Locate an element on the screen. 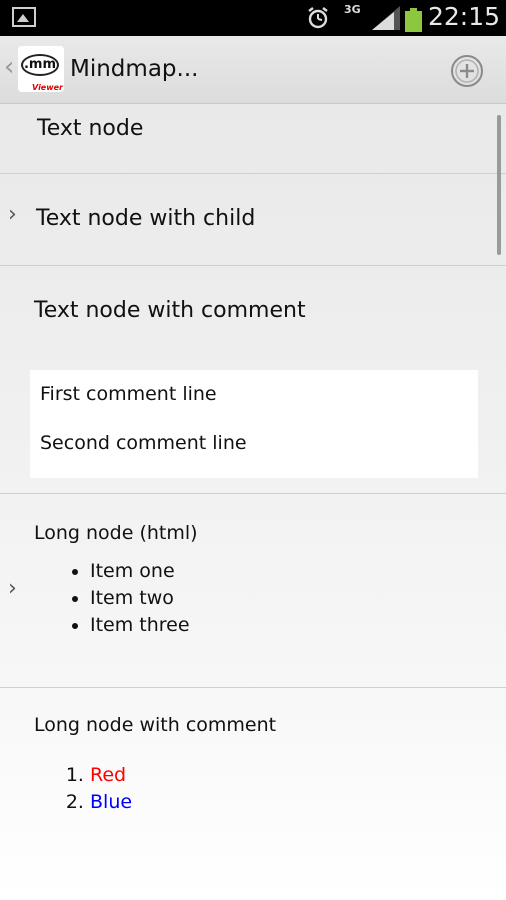 This screenshot has height=900, width=506. clock: 22:15 is located at coordinates (464, 16).